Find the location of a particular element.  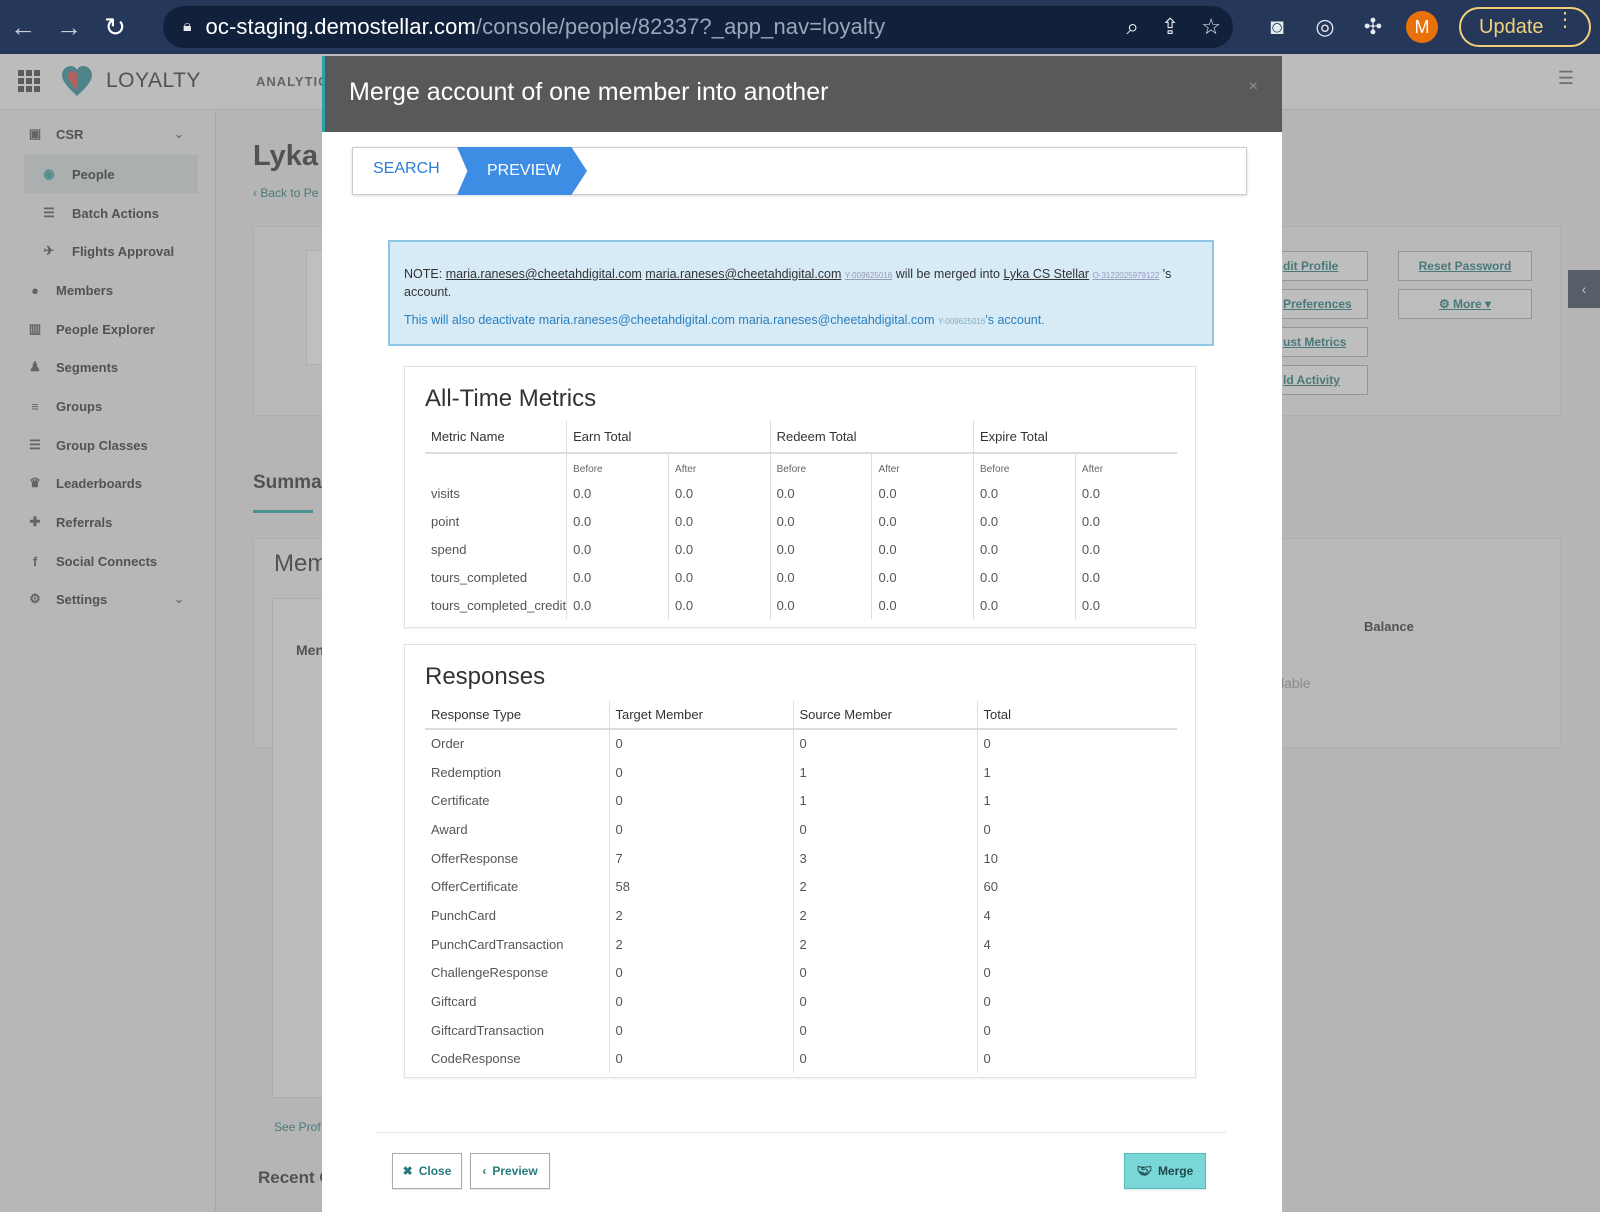

preview-button: ‹ Preview is located at coordinates (510, 1171).